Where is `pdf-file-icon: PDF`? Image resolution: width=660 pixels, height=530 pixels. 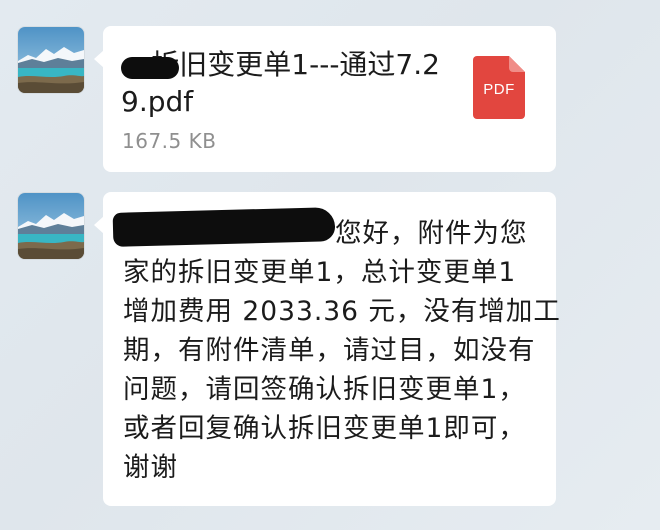
pdf-file-icon: PDF is located at coordinates (499, 87).